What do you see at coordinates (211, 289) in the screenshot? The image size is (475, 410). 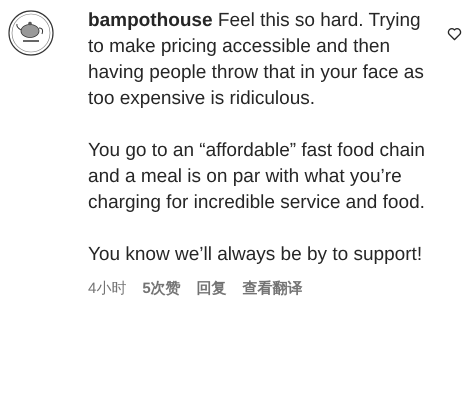 I see `reply-button: 回复` at bounding box center [211, 289].